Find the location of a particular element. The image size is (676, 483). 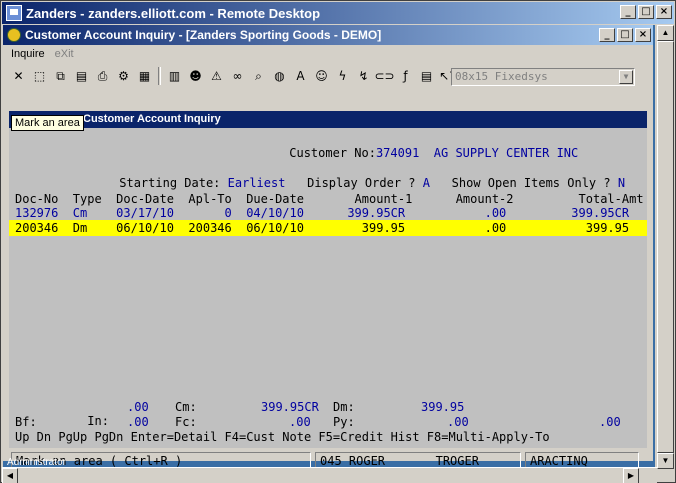

open-items-label: Show Open Items Only ? is located at coordinates (531, 183).